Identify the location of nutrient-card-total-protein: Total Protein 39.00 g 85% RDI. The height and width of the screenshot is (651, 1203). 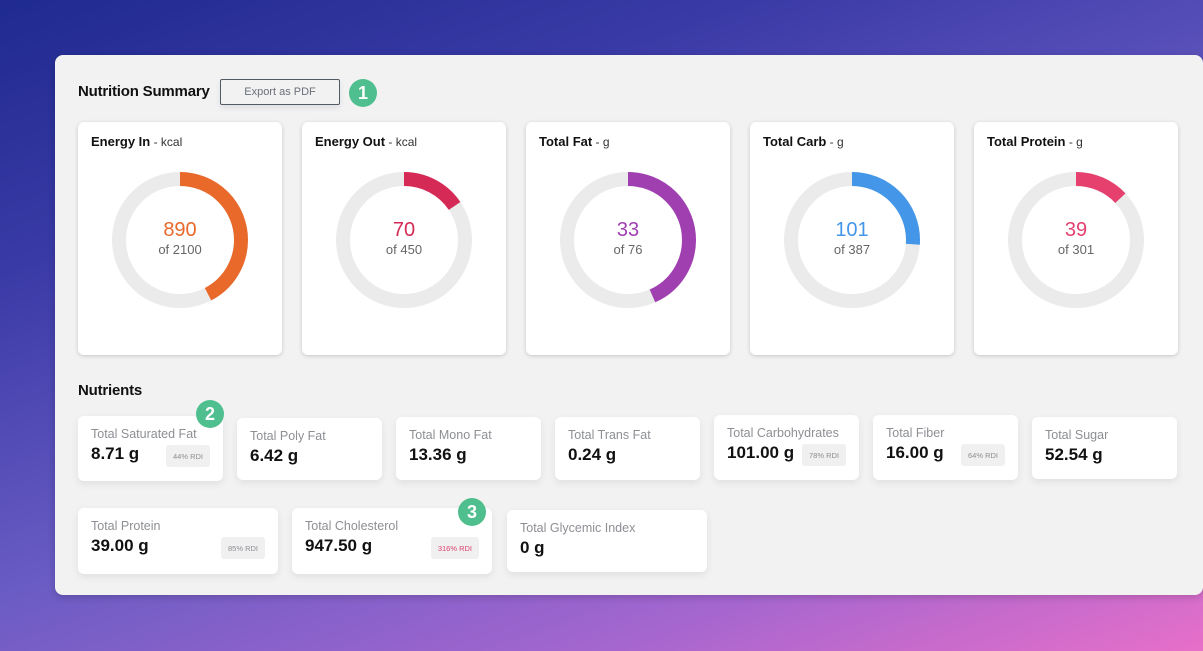
(178, 541).